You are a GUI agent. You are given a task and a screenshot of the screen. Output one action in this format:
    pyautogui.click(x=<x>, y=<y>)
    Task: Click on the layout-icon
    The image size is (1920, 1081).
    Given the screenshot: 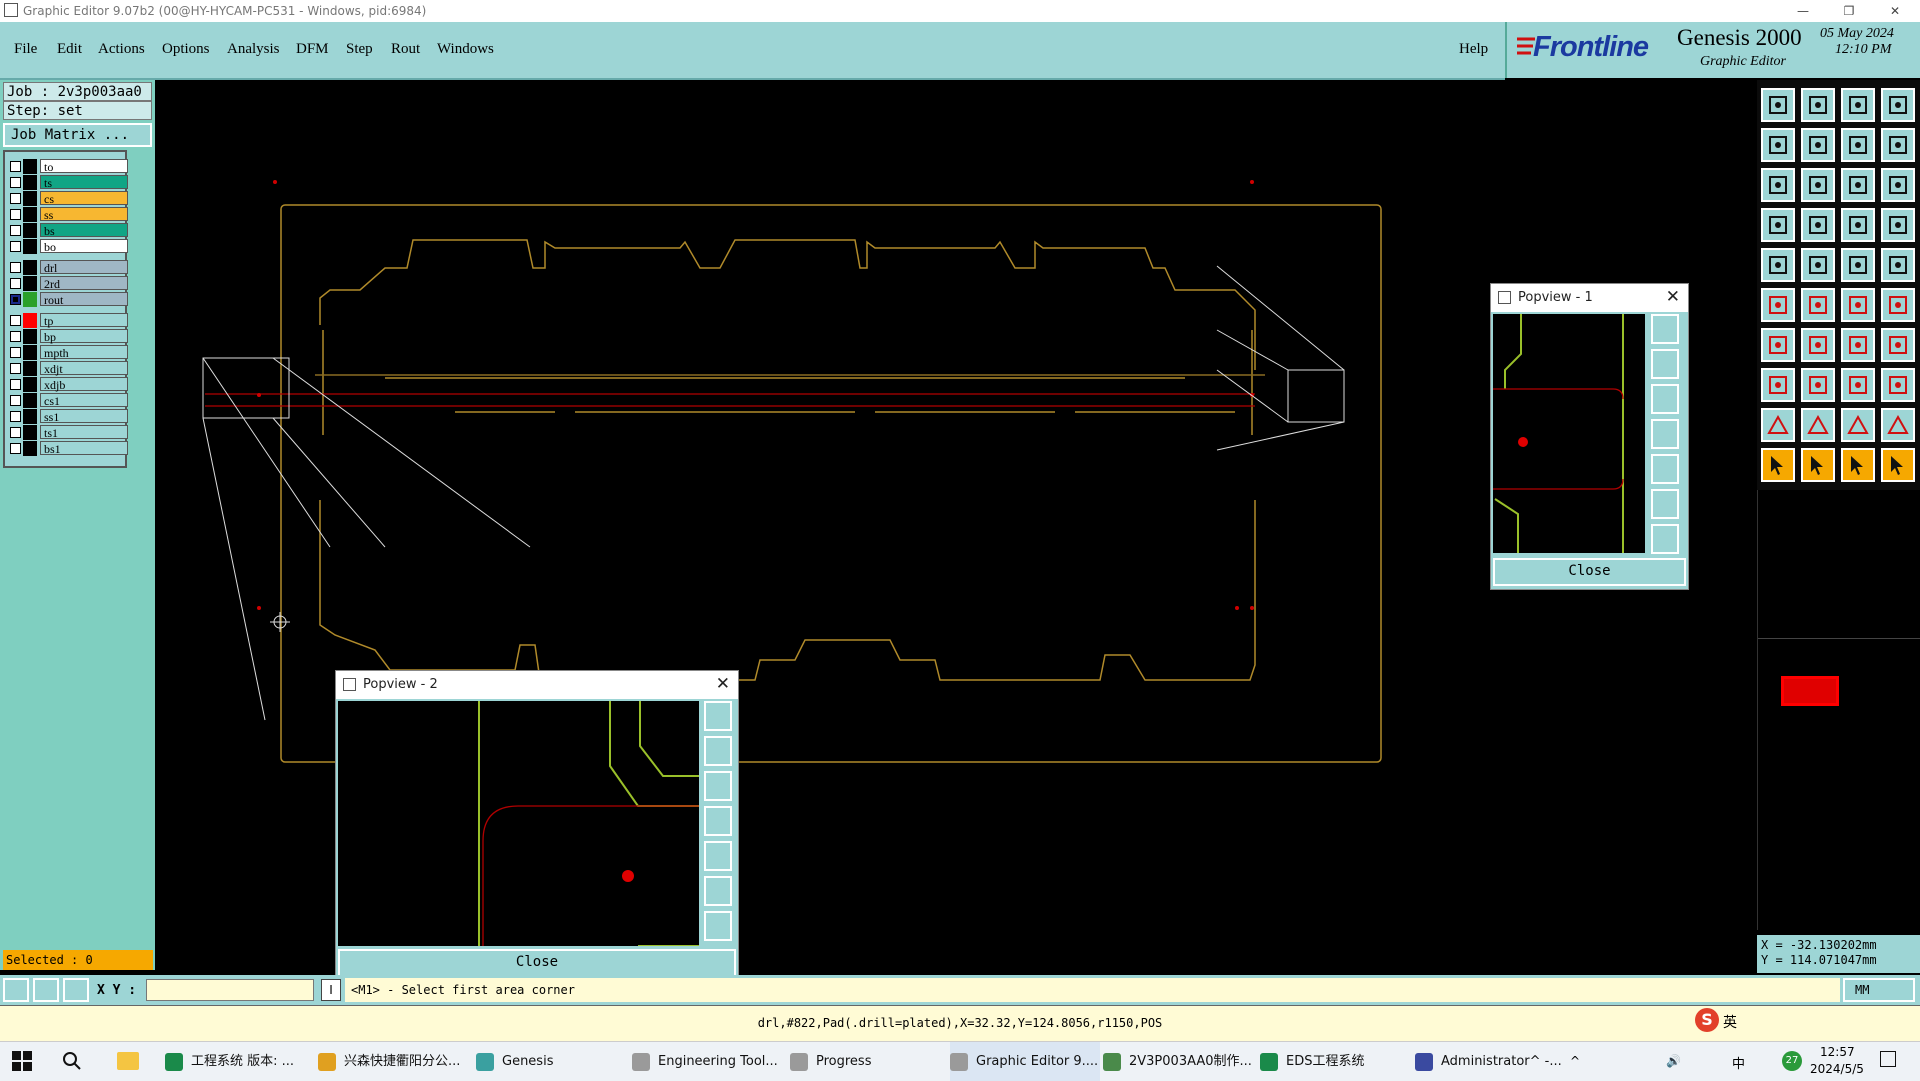 What is the action you would take?
    pyautogui.click(x=1898, y=105)
    